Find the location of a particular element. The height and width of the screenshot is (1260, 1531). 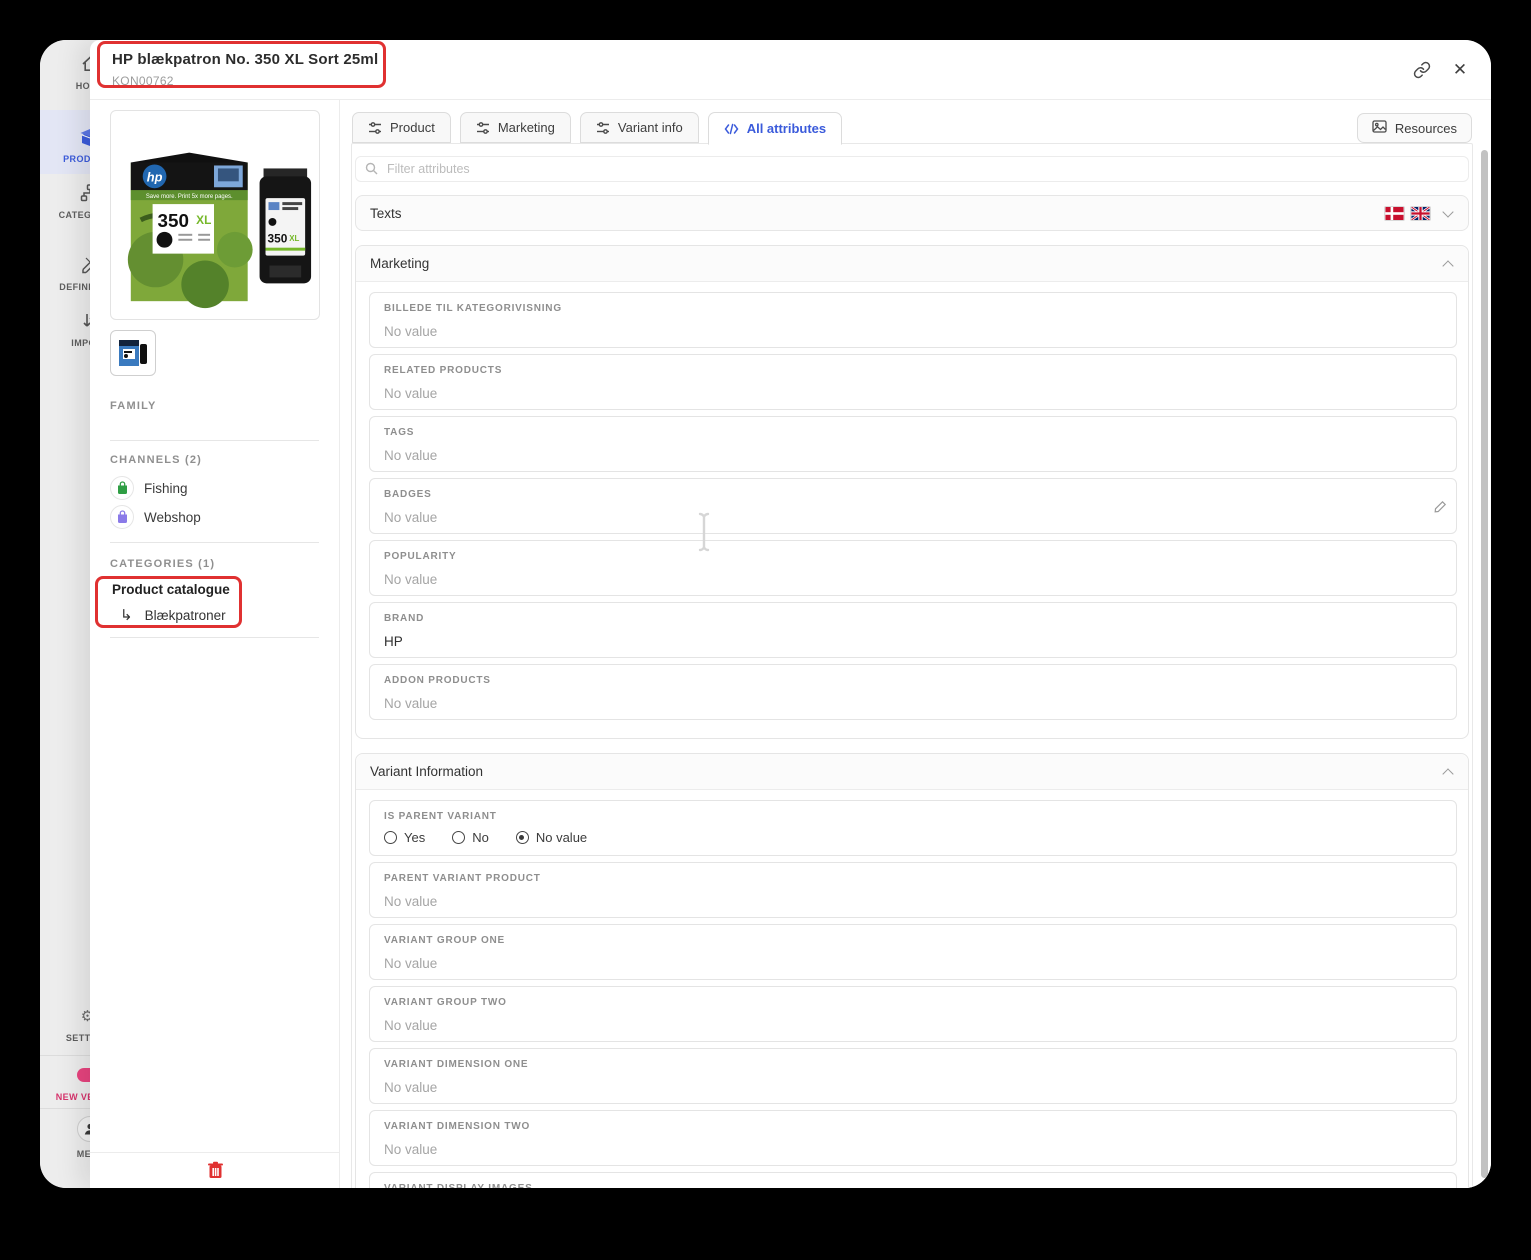

locale-flags is located at coordinates (1419, 213).